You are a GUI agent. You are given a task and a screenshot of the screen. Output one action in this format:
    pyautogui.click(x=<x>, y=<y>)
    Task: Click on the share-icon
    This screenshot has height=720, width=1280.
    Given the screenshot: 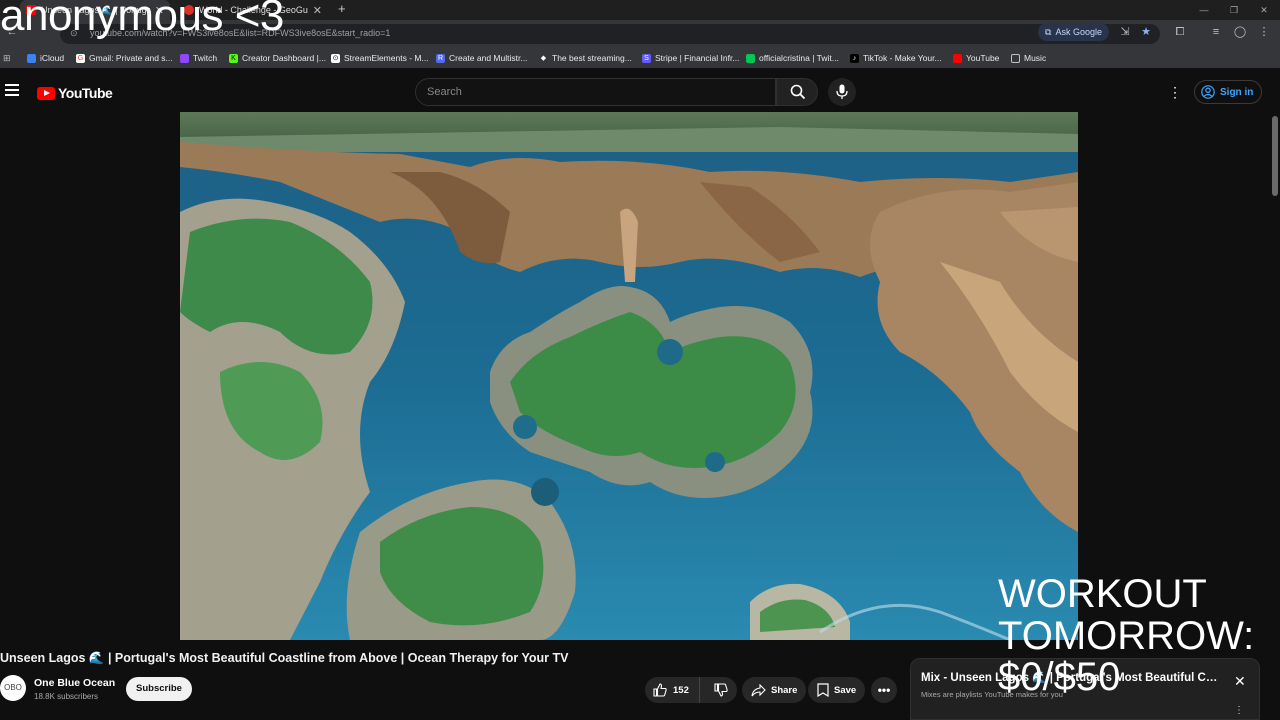 What is the action you would take?
    pyautogui.click(x=758, y=689)
    